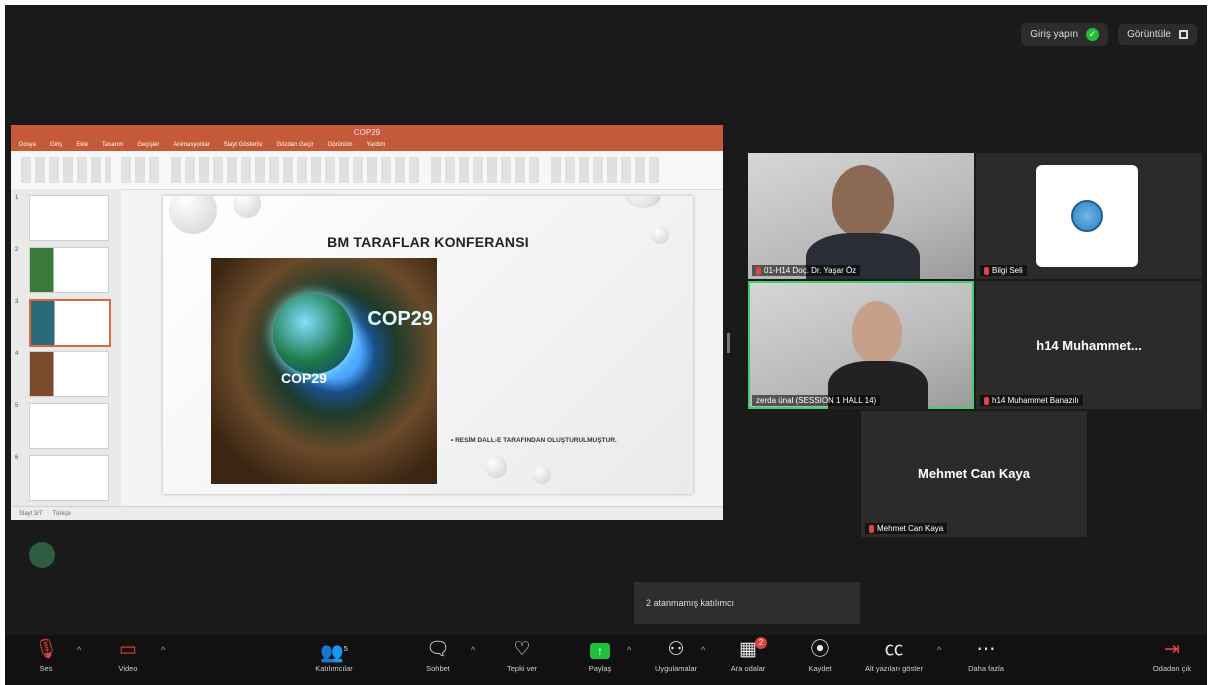 The image size is (1211, 685). I want to click on leave-room-icon: ⇥, so click(1172, 649).